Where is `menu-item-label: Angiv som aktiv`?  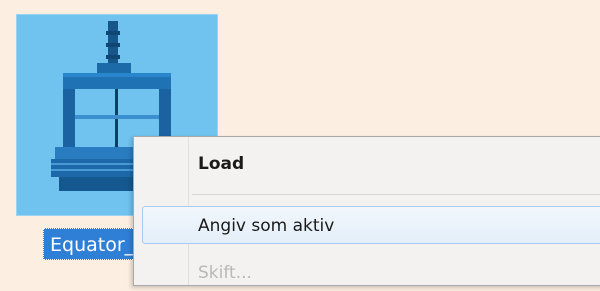 menu-item-label: Angiv som aktiv is located at coordinates (266, 226).